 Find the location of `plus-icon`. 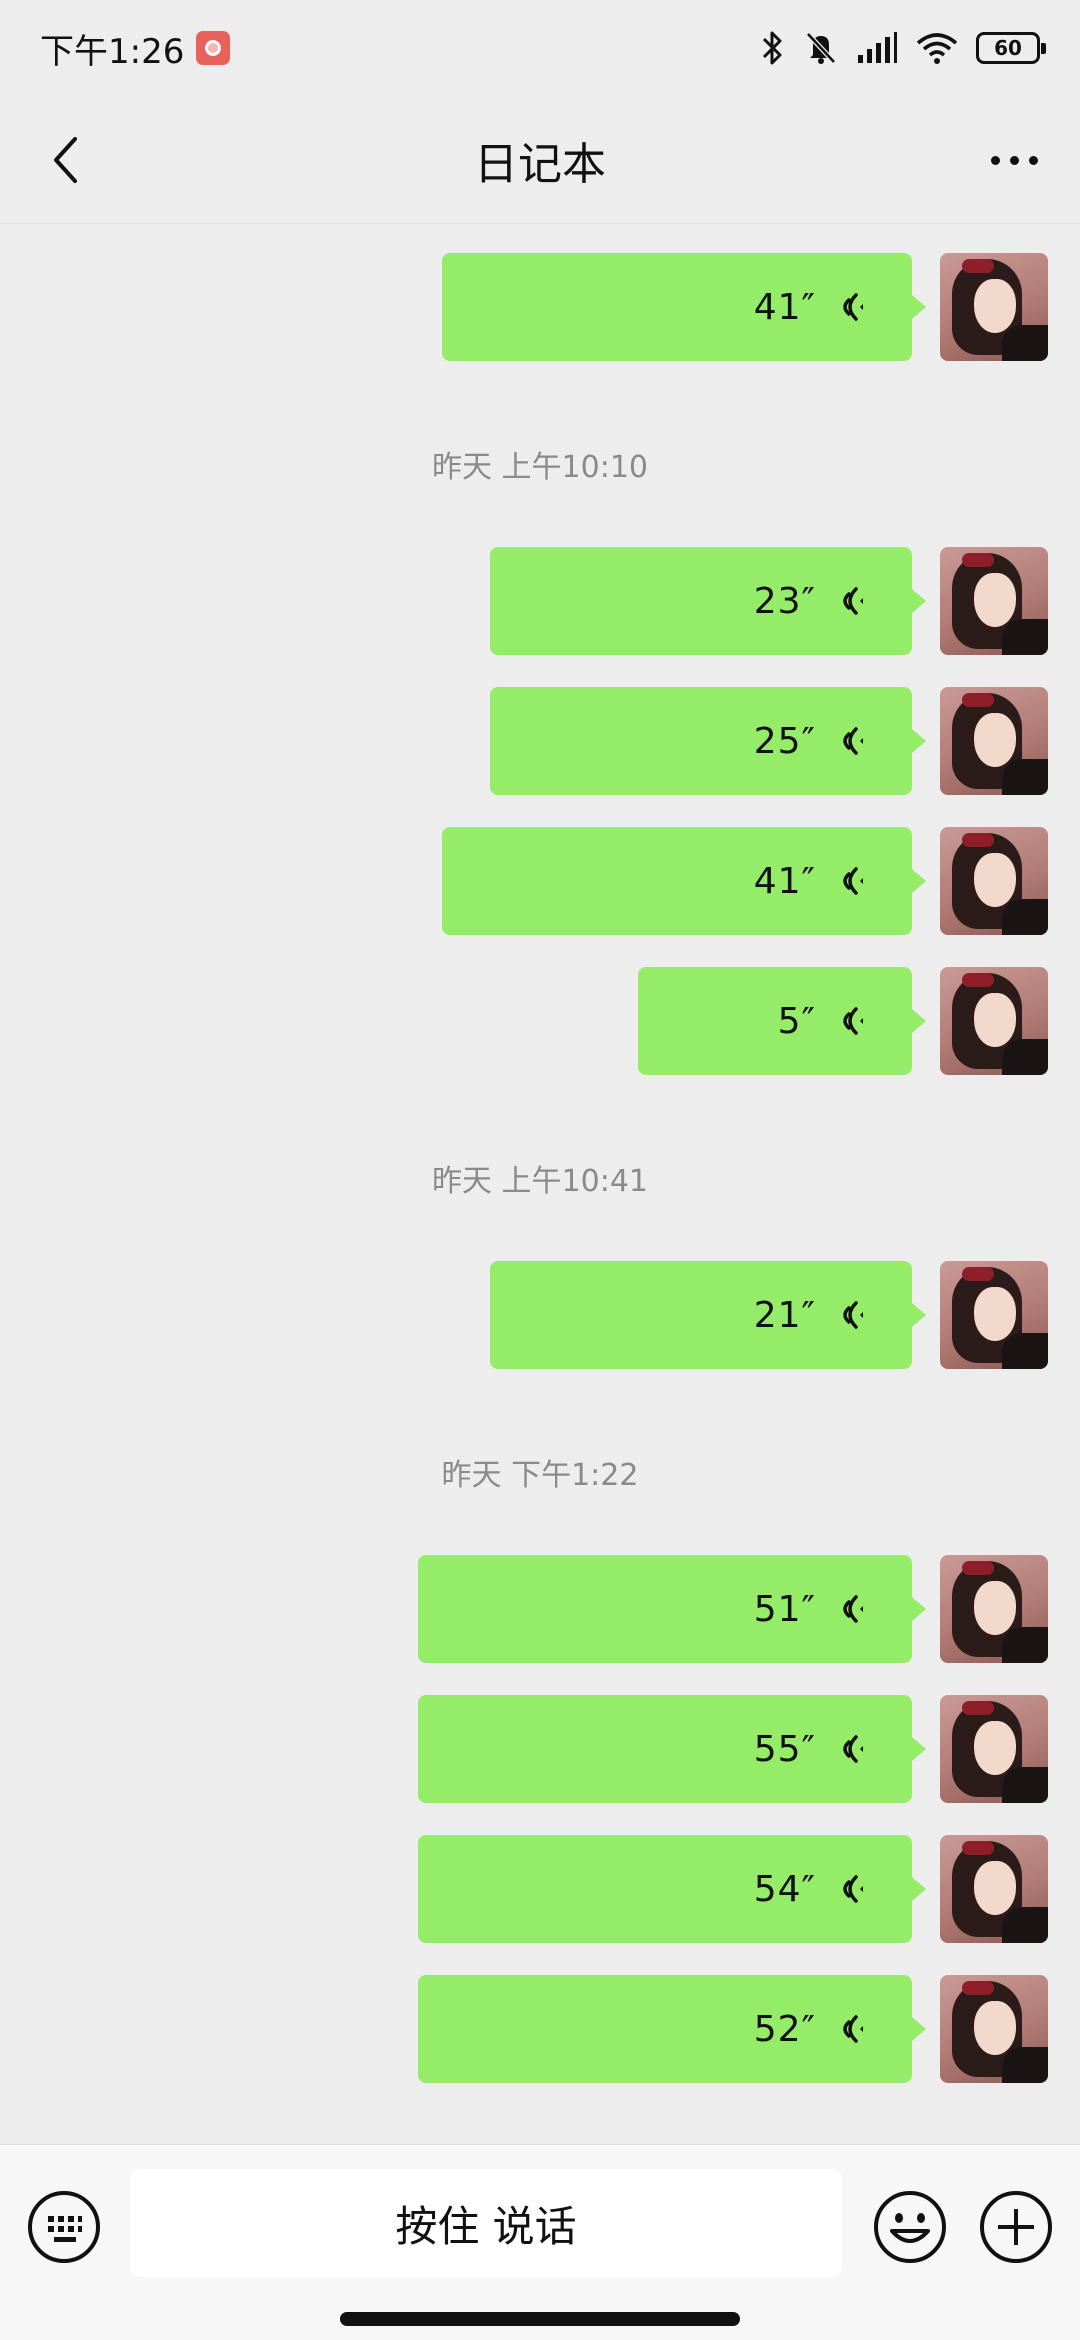

plus-icon is located at coordinates (1016, 2227).